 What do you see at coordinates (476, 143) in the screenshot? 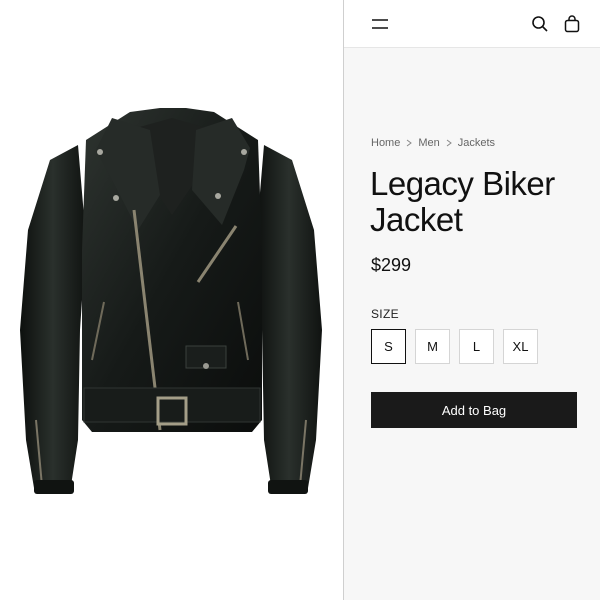
I see `breadcrumb-jackets: Jackets` at bounding box center [476, 143].